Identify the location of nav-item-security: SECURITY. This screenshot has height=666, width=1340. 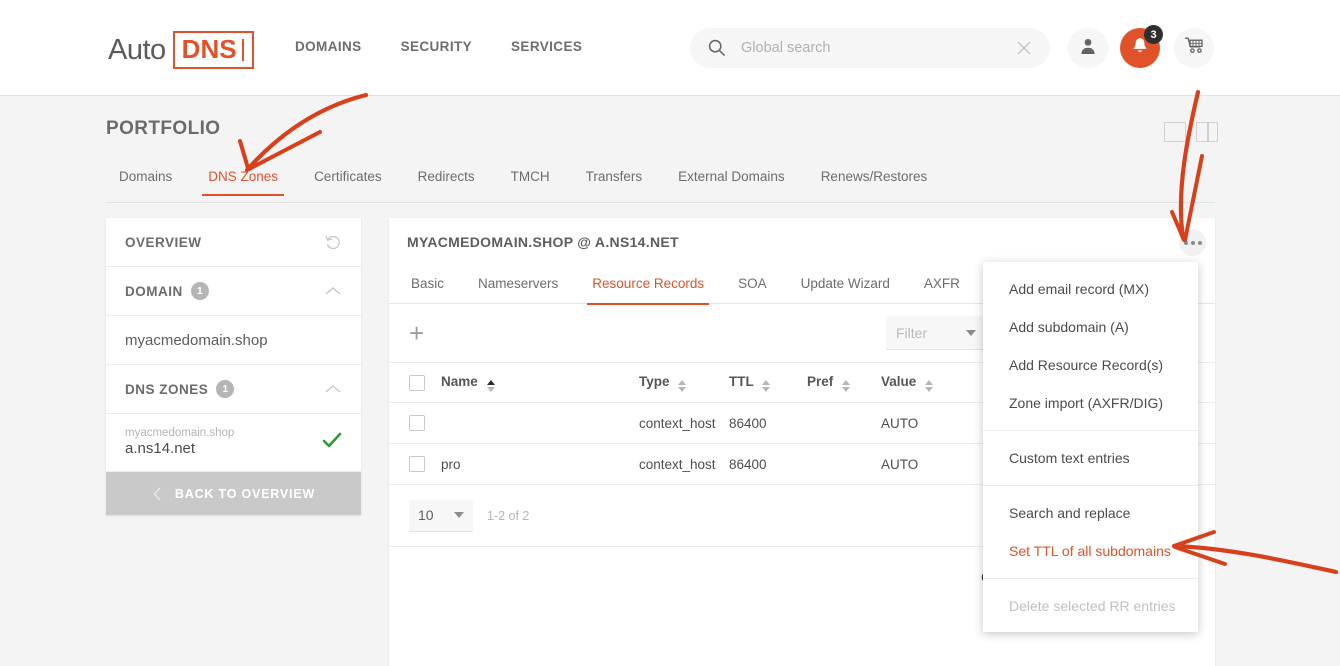
(436, 46).